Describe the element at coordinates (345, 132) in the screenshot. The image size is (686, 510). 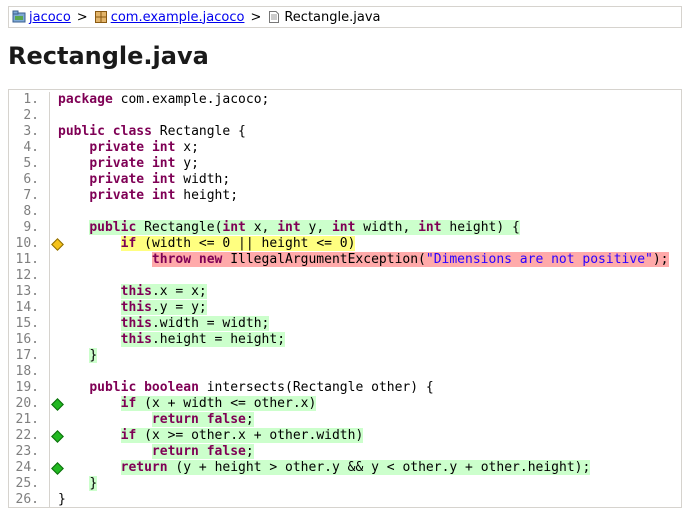
I see `code-line: 3. public class Rectangle {` at that location.